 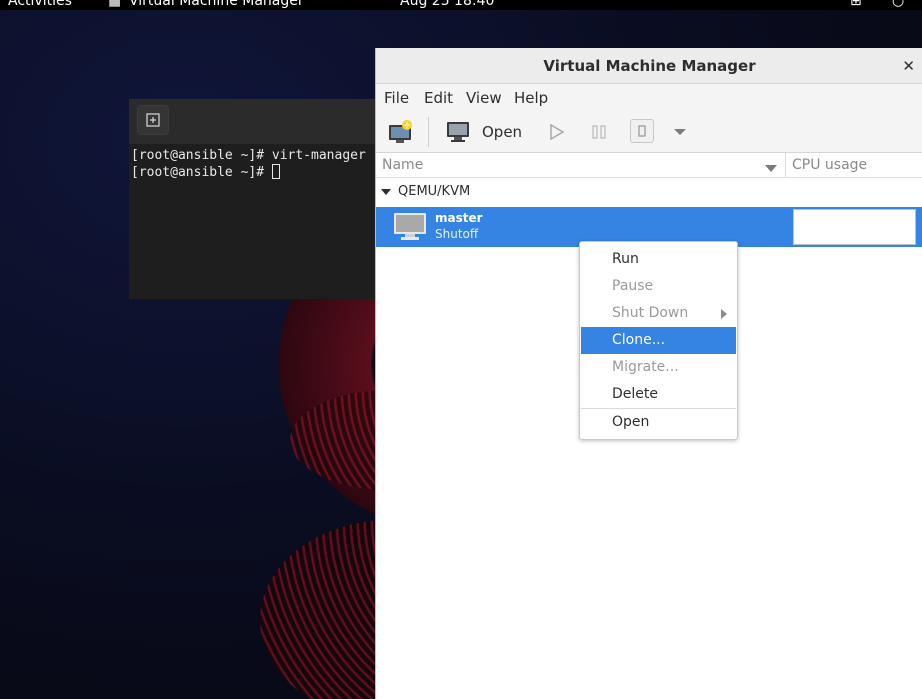 I want to click on shutdown-button, so click(x=642, y=131).